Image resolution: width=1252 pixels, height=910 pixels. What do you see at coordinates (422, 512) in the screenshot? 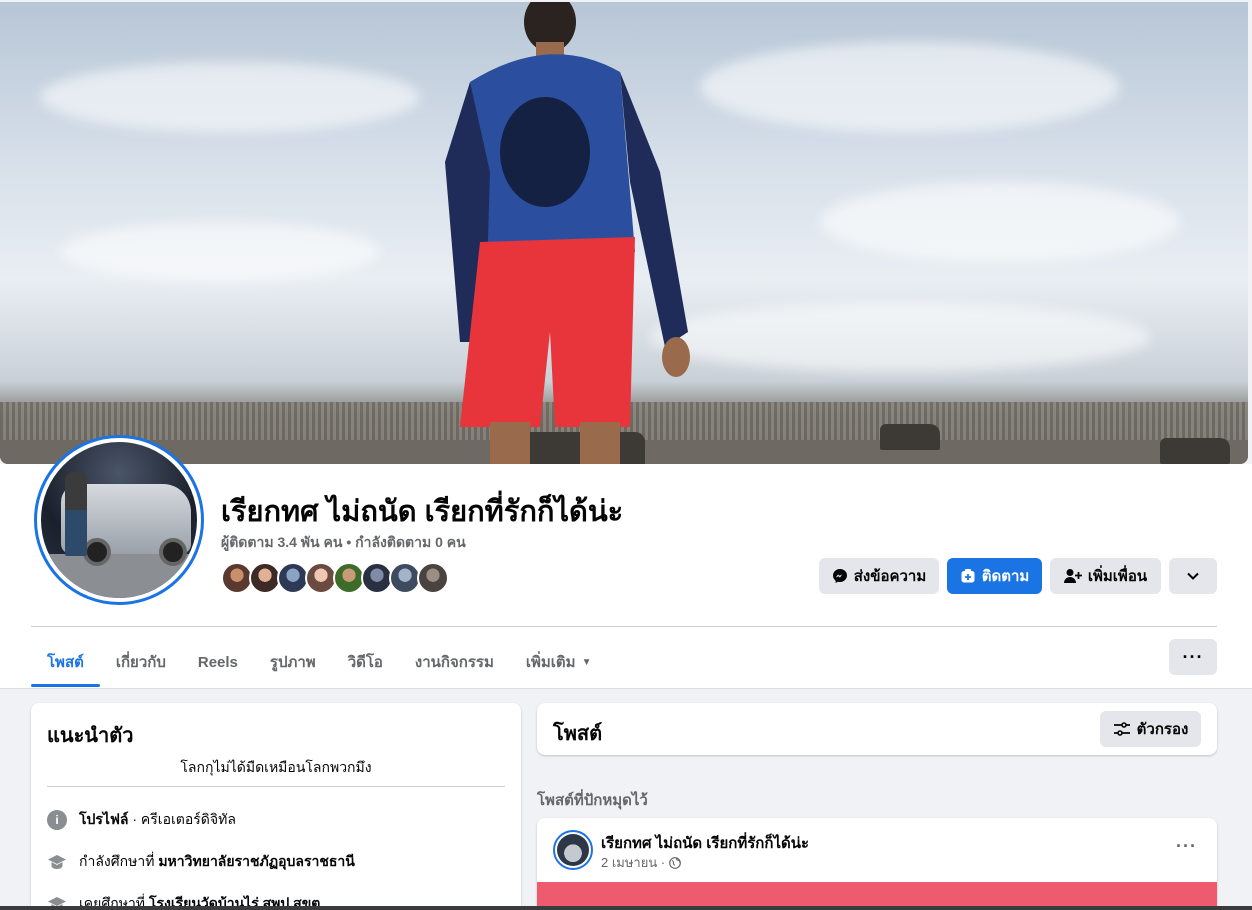
I see `profile-name: เรียกทศ ไม่ถนัด เรียกที่รักก็ได้น่ะ` at bounding box center [422, 512].